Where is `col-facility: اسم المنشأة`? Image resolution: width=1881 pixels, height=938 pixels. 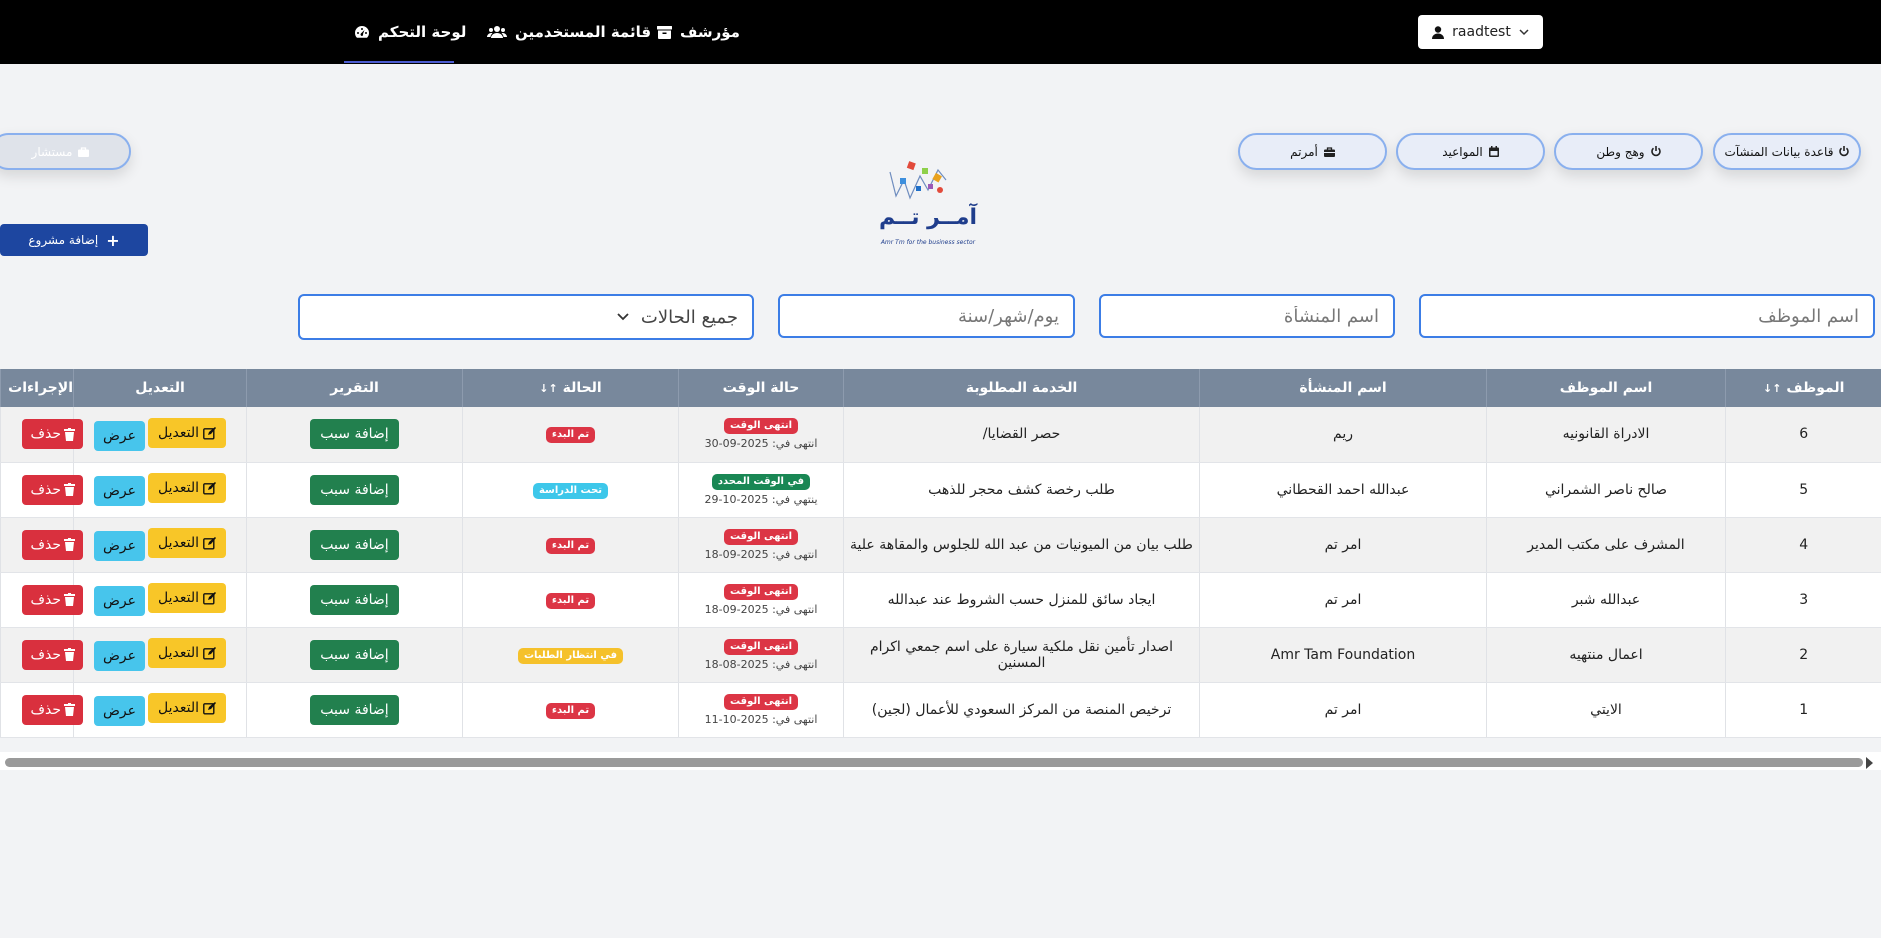 col-facility: اسم المنشأة is located at coordinates (1343, 388).